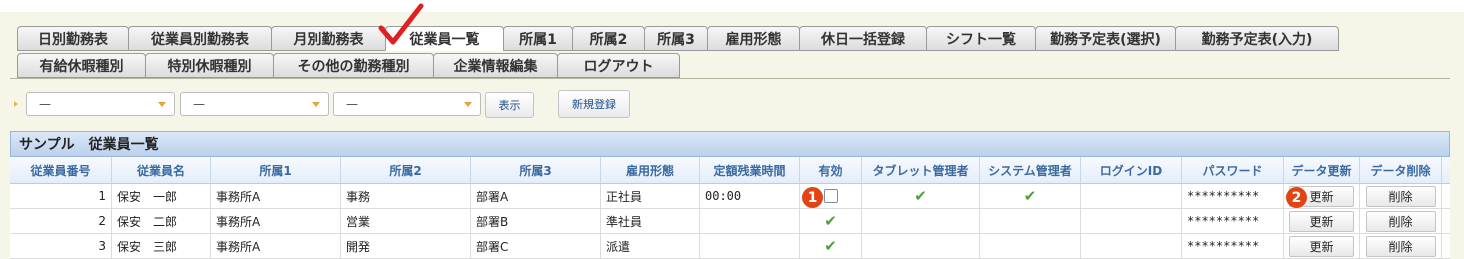 The height and width of the screenshot is (259, 1464). Describe the element at coordinates (536, 246) in the screenshot. I see `cell-dept3: 部署C` at that location.